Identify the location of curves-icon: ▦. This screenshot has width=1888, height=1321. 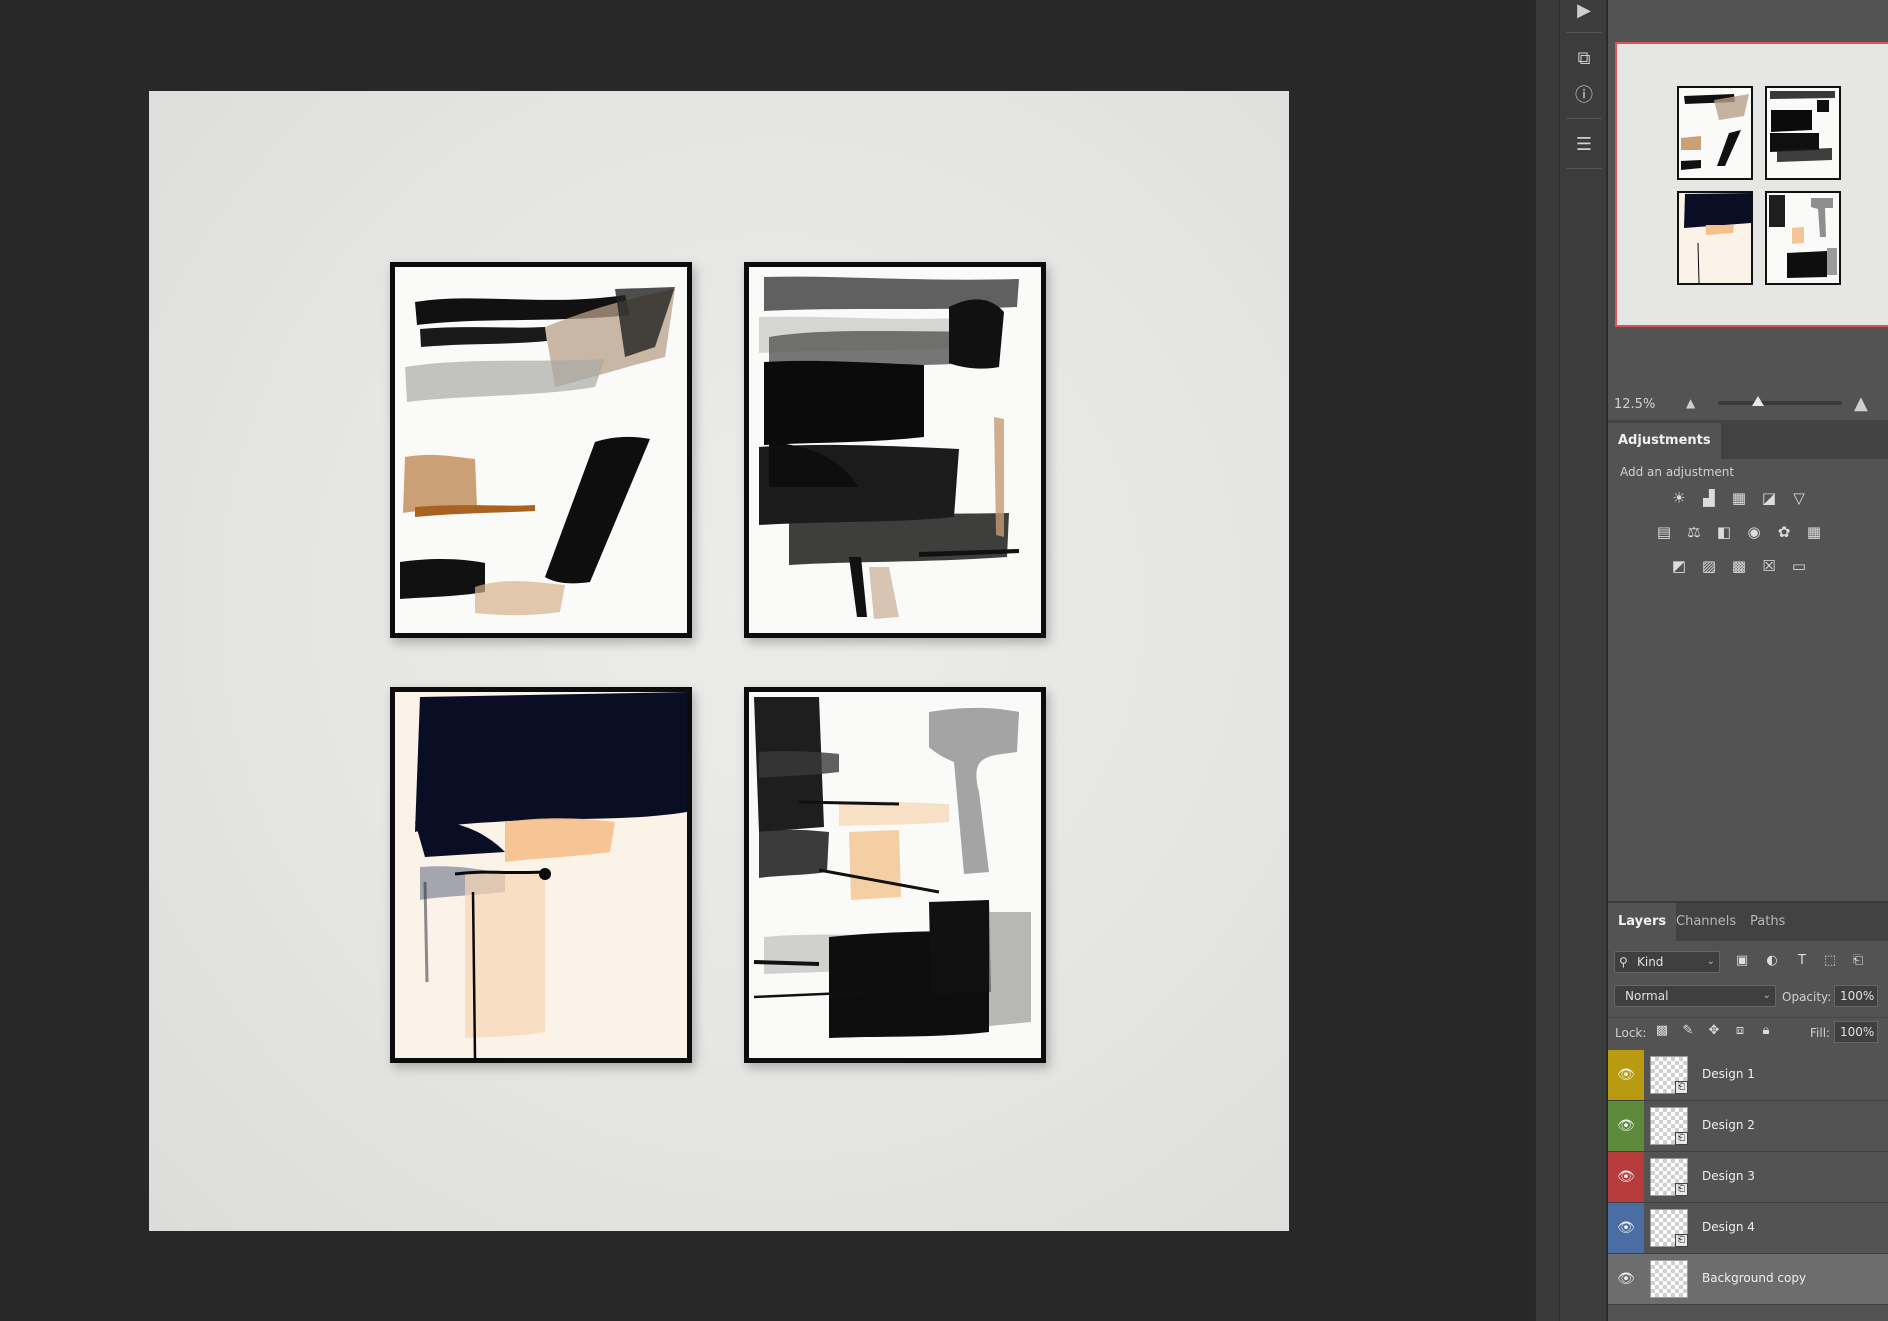
(1739, 498).